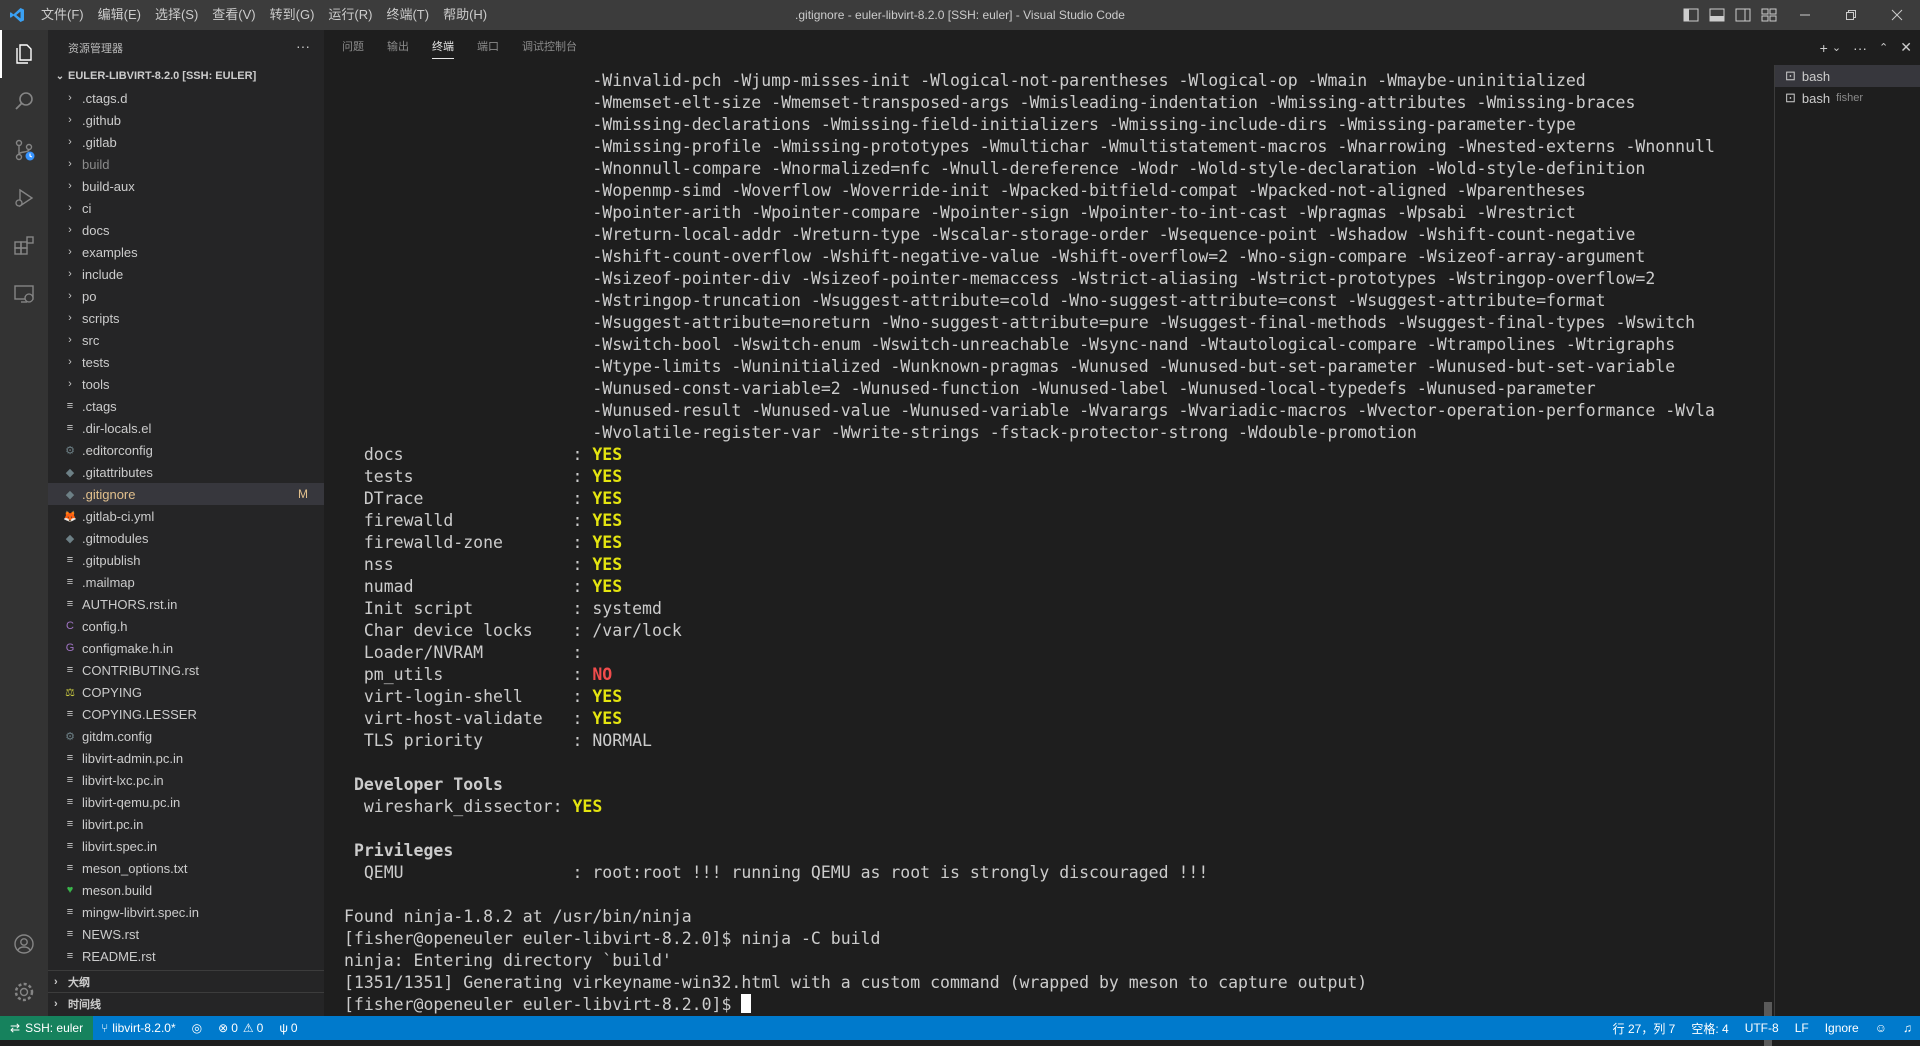  Describe the element at coordinates (138, 1028) in the screenshot. I see `branch-indicator: ⑂ libvirt-8.2.0*` at that location.